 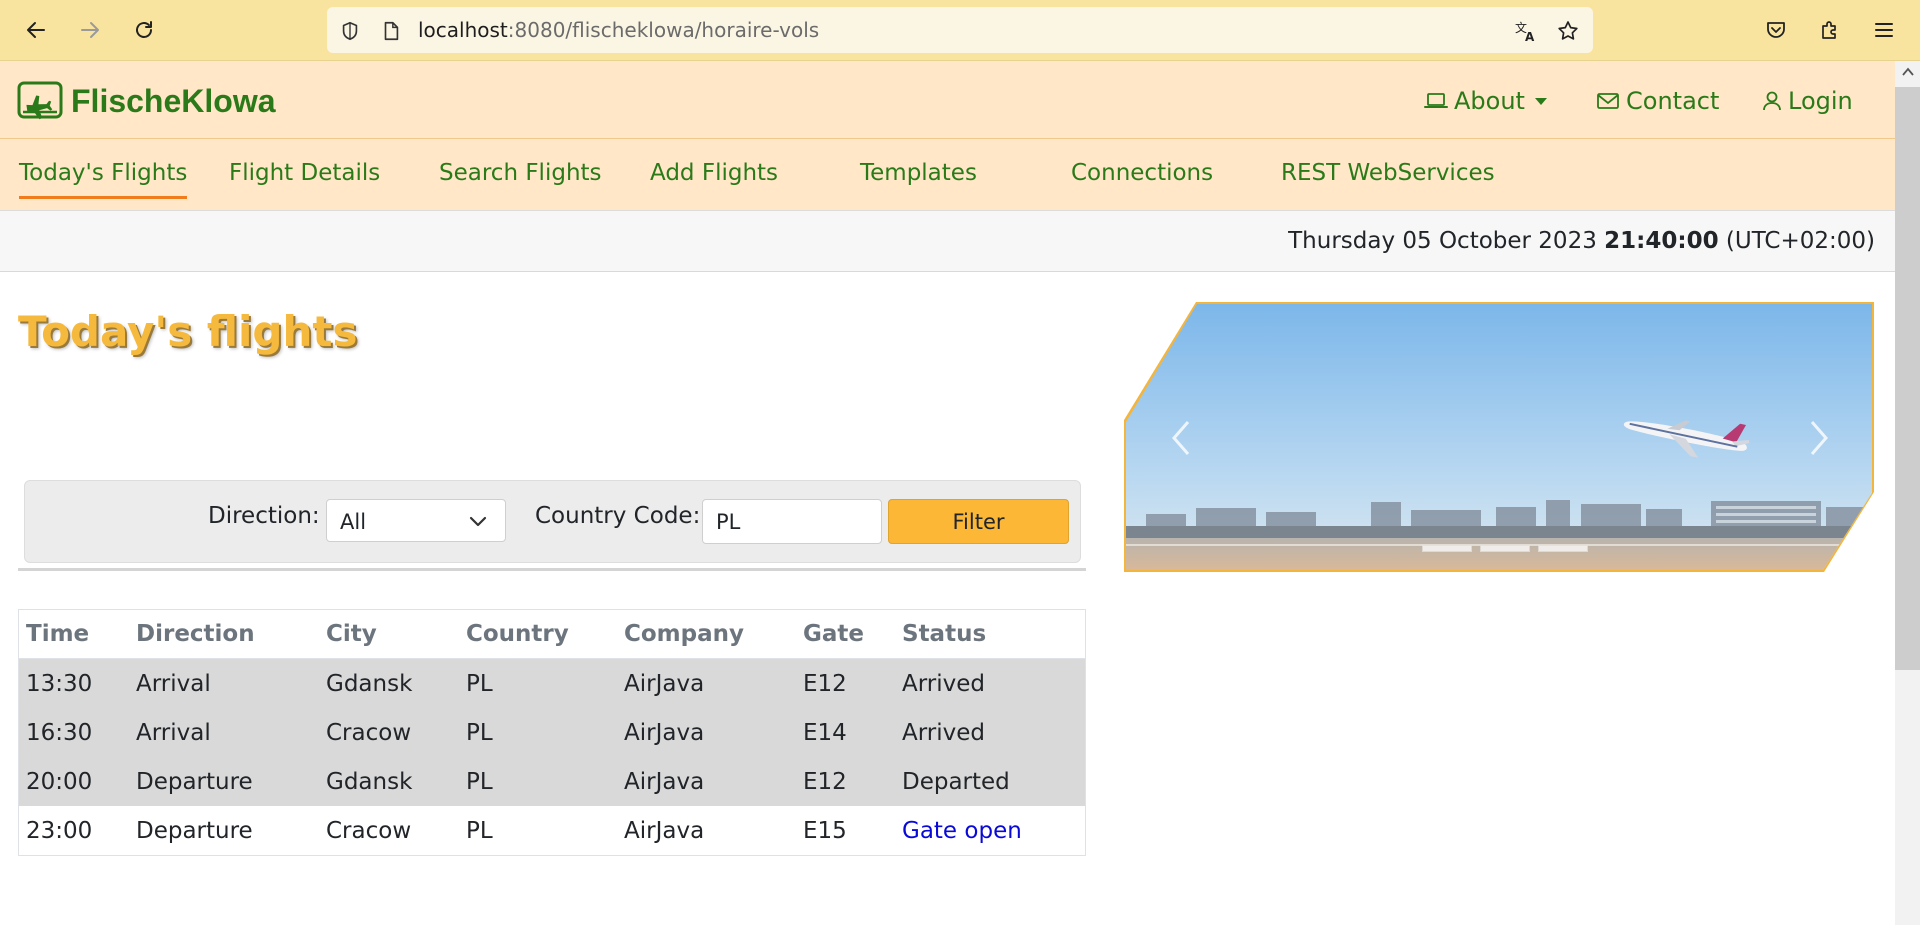 I want to click on header-time: Time, so click(x=73, y=634).